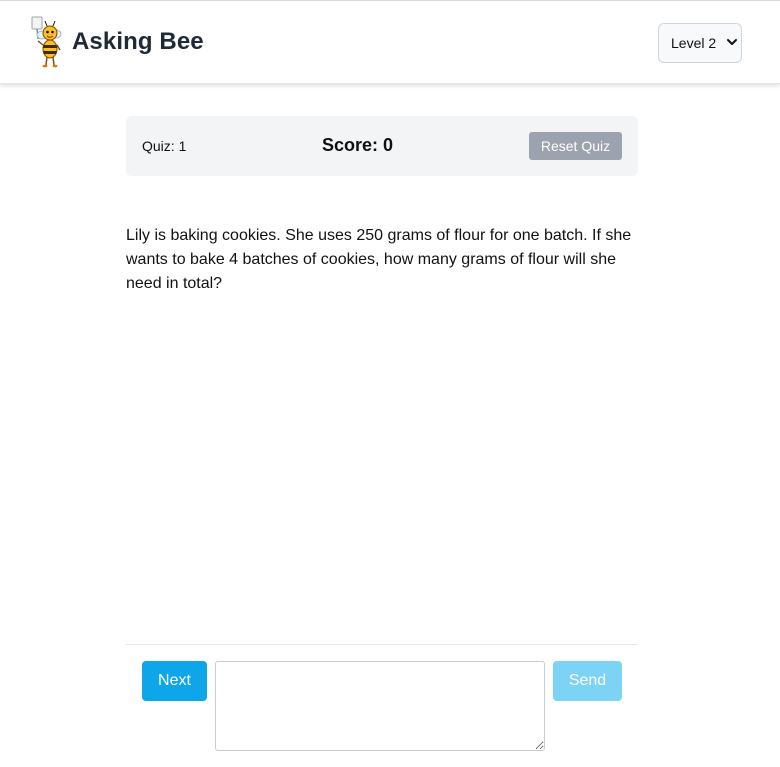 This screenshot has height=767, width=780. Describe the element at coordinates (575, 146) in the screenshot. I see `reset-quiz-button: Reset Quiz` at that location.